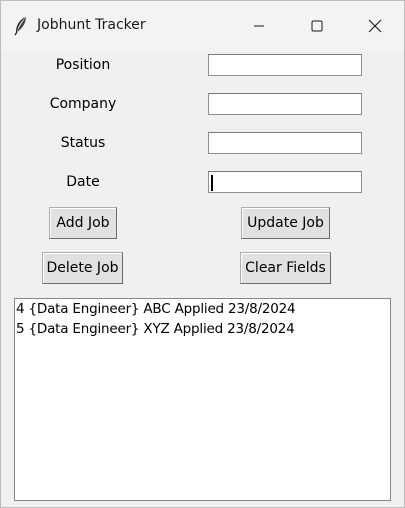 This screenshot has height=508, width=405. What do you see at coordinates (285, 223) in the screenshot?
I see `update-job-button: Update Job` at bounding box center [285, 223].